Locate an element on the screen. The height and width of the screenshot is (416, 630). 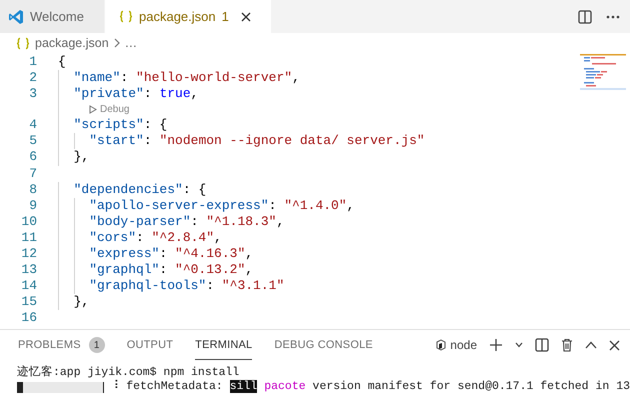
line-number: 16 is located at coordinates (28, 318).